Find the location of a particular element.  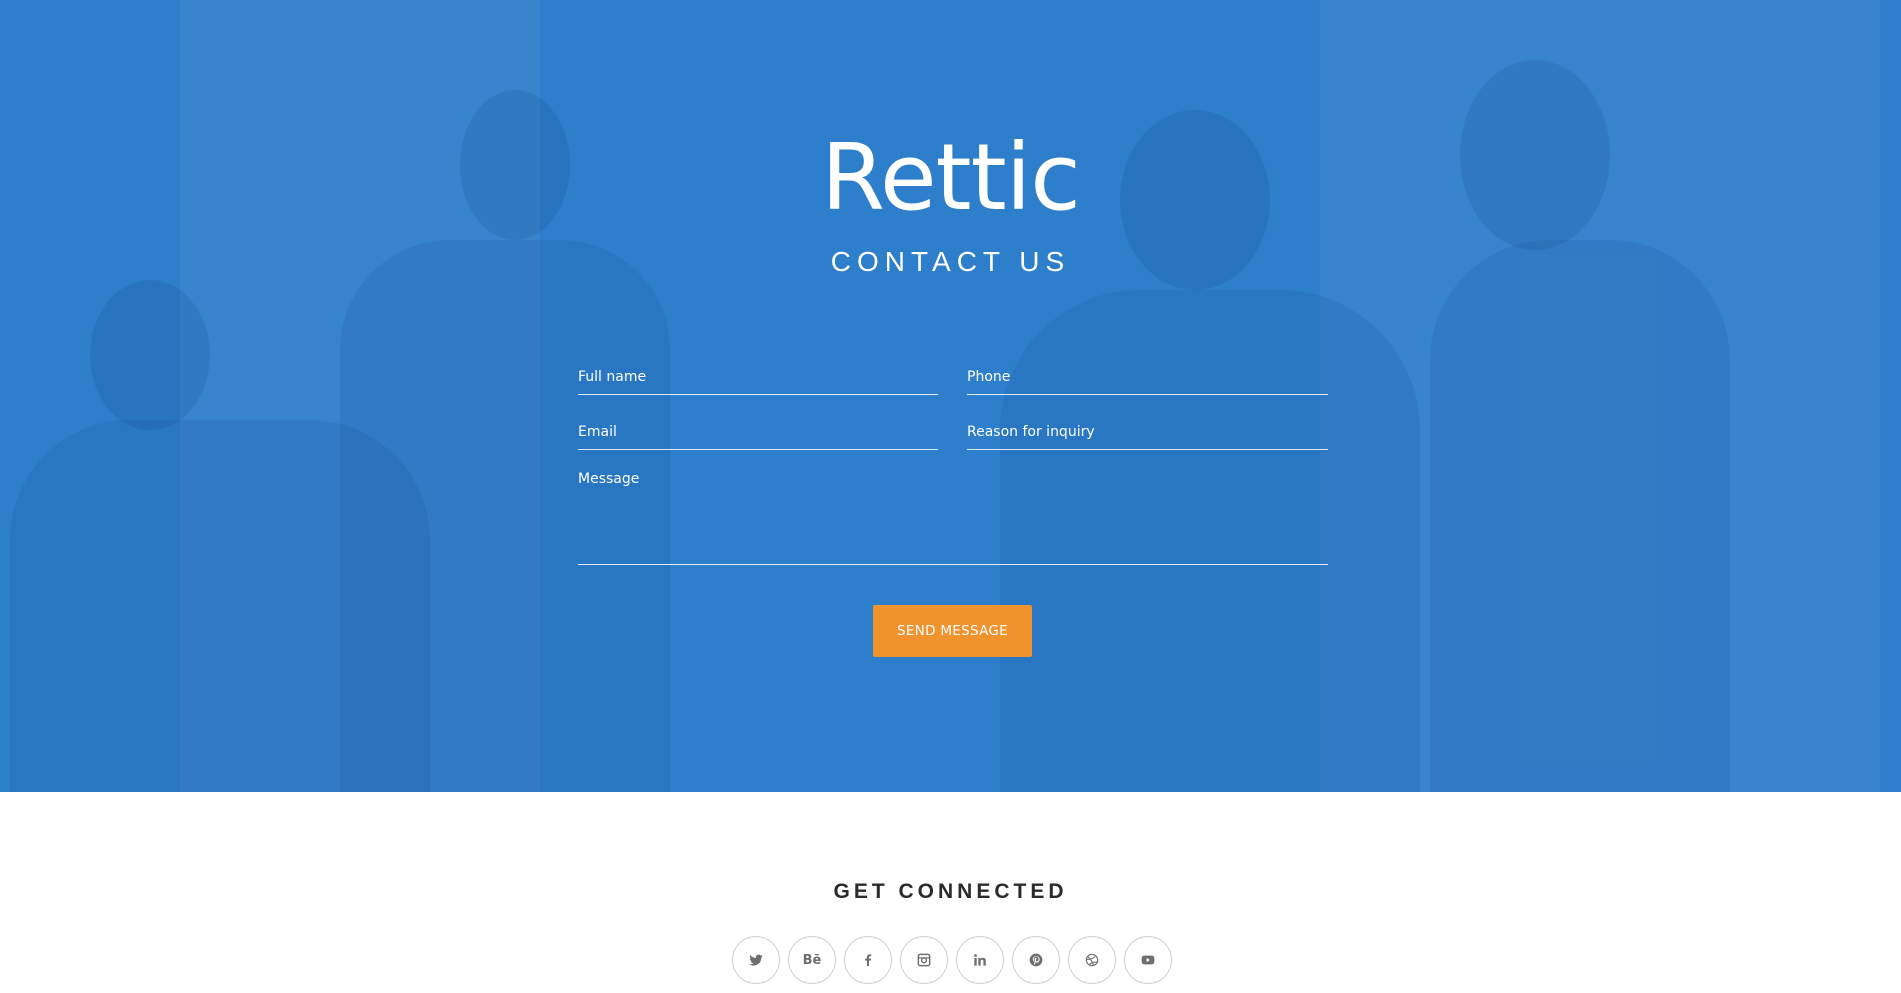

youtube-link is located at coordinates (1148, 960).